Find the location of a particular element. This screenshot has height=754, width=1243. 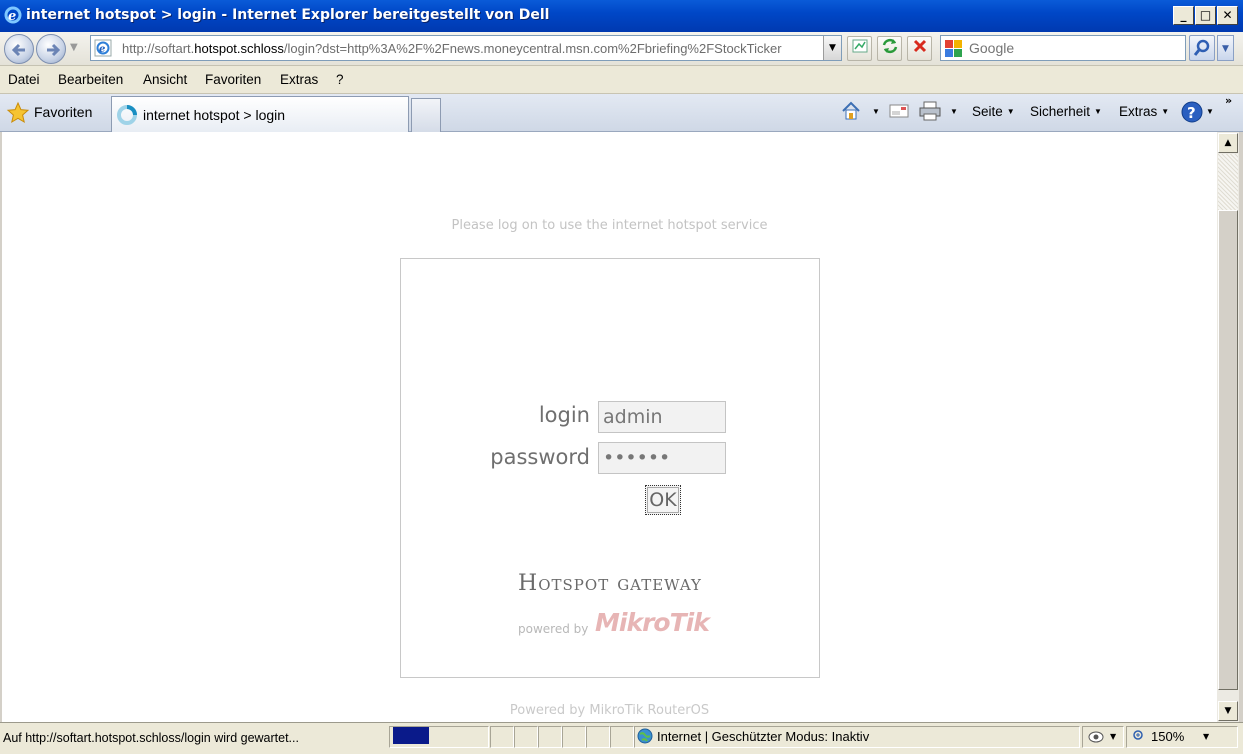

more-commands-chevron-icon: » is located at coordinates (1228, 100).